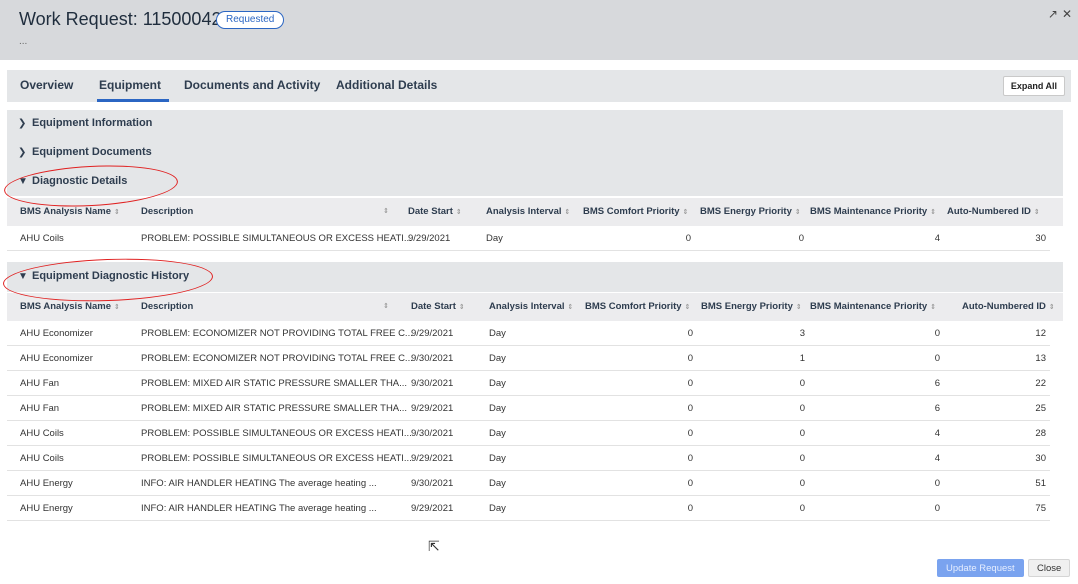 Image resolution: width=1078 pixels, height=584 pixels. I want to click on section-diagnostic-details: ▼ Diagnostic Details, so click(72, 181).